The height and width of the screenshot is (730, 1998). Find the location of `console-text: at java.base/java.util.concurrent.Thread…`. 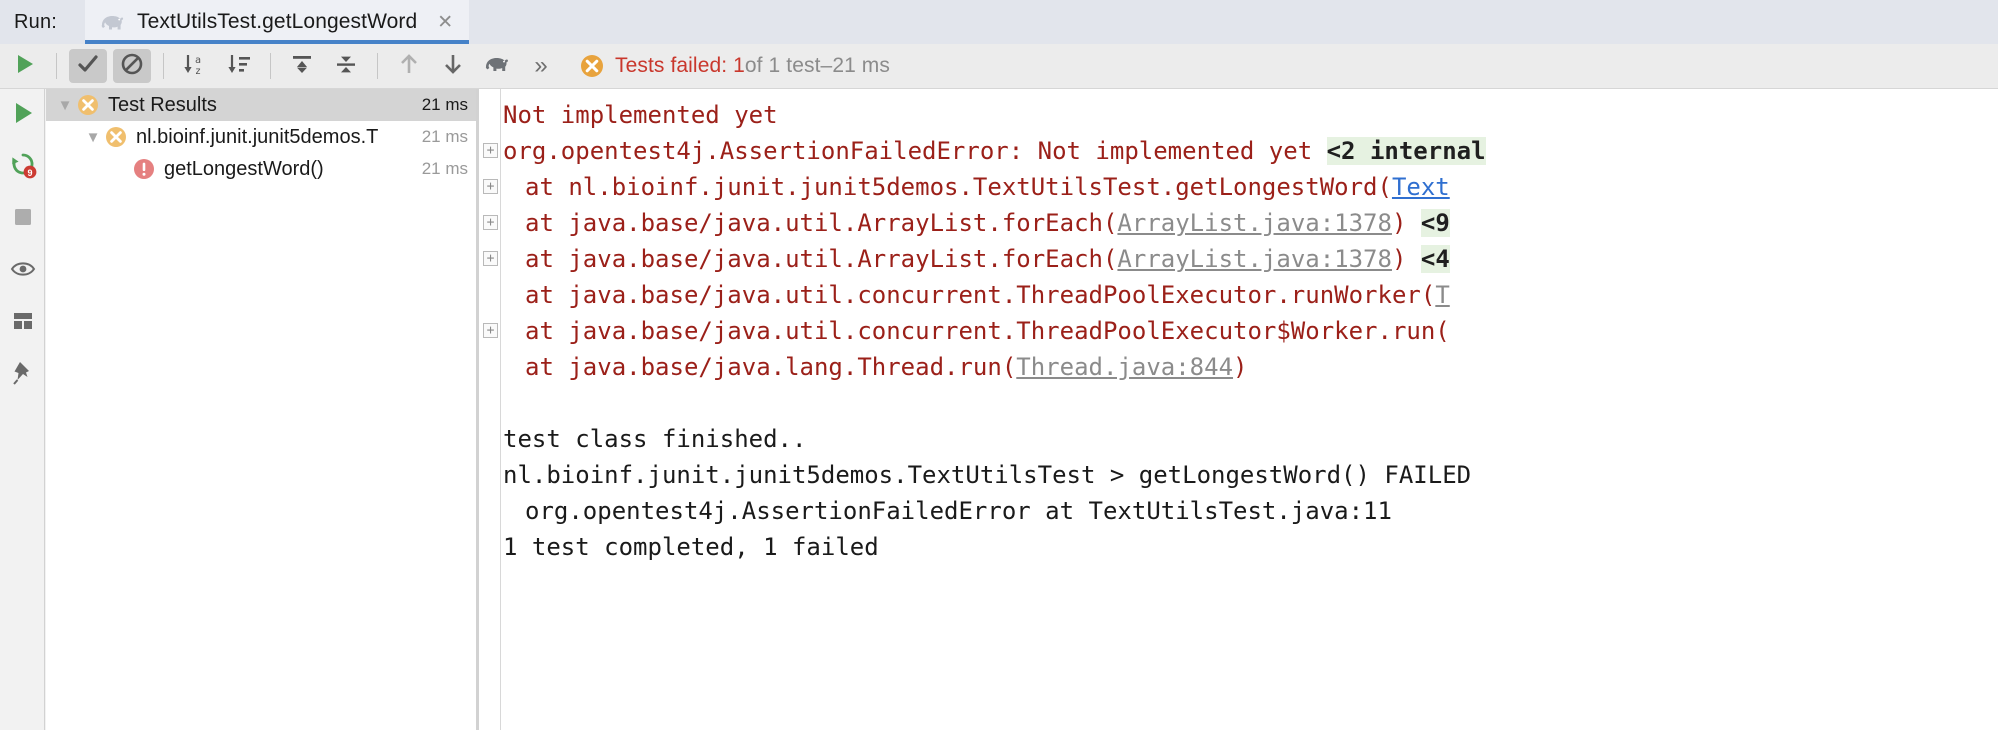

console-text: at java.base/java.util.concurrent.Thread… is located at coordinates (980, 295).